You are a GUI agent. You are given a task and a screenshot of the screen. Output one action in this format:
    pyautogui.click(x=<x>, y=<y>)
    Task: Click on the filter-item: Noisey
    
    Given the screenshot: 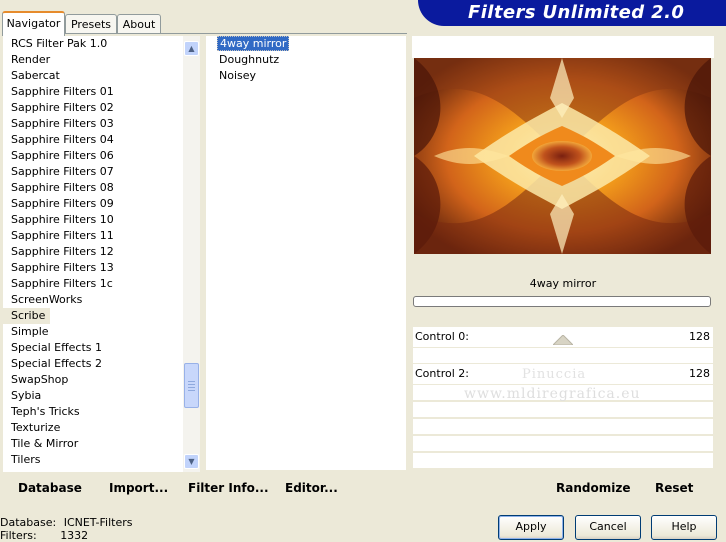 What is the action you would take?
    pyautogui.click(x=306, y=76)
    